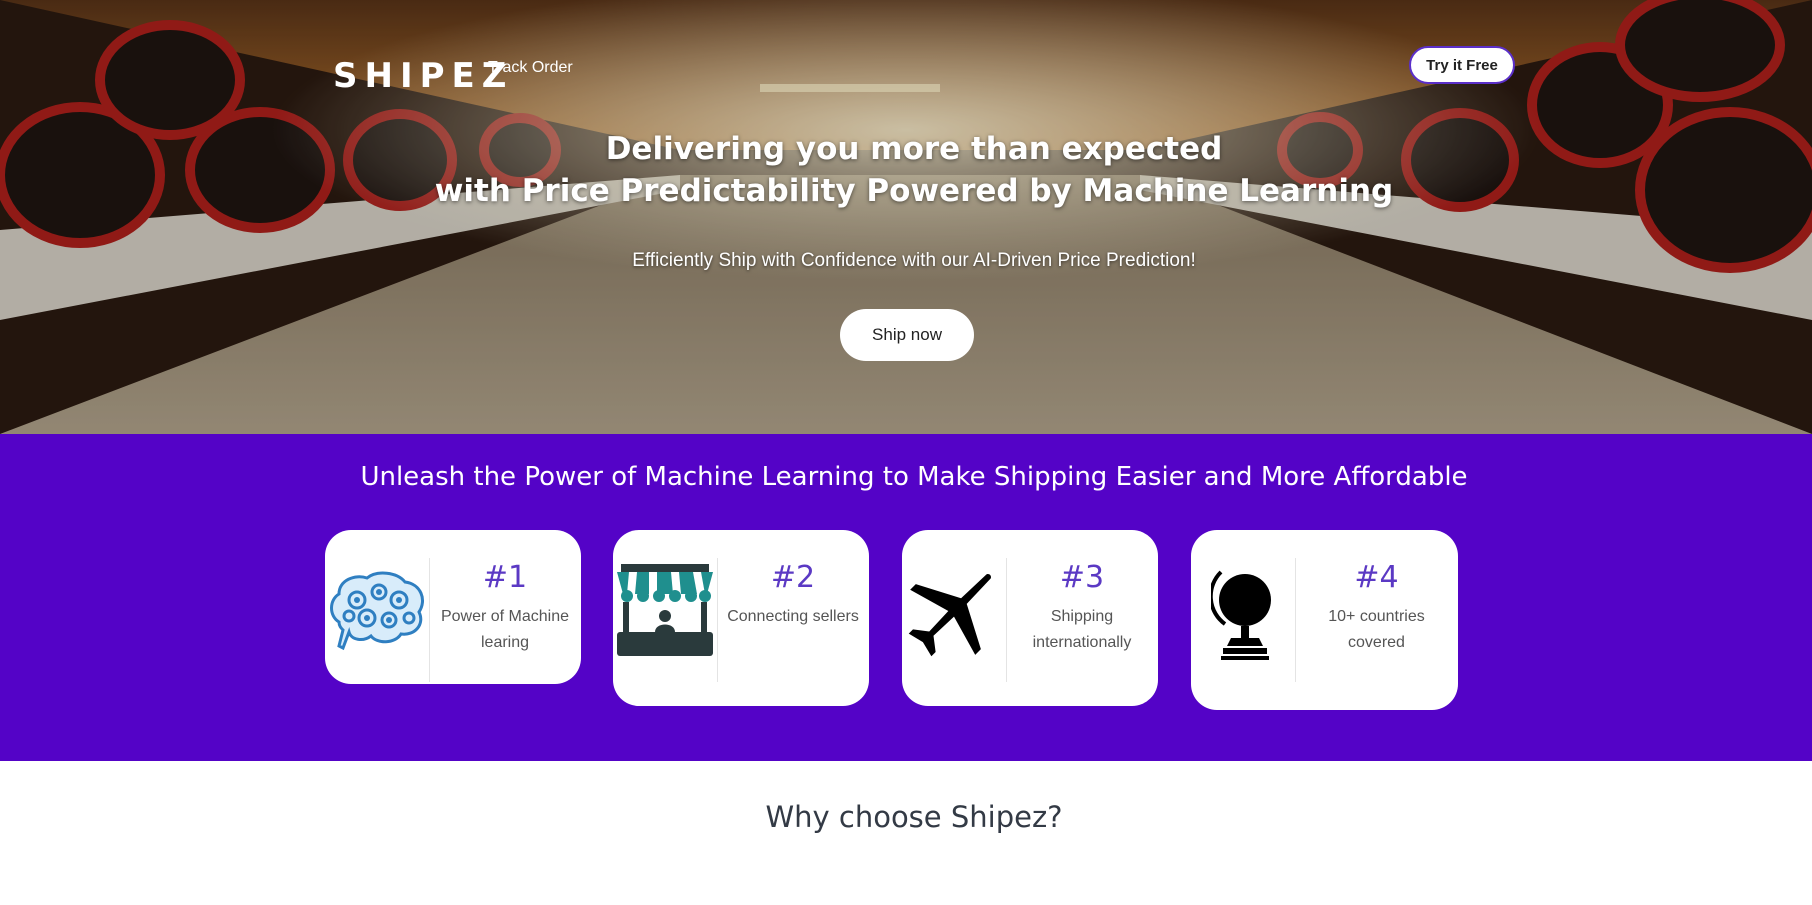  I want to click on feature-card-3: #3 Shipping internationally, so click(1030, 618).